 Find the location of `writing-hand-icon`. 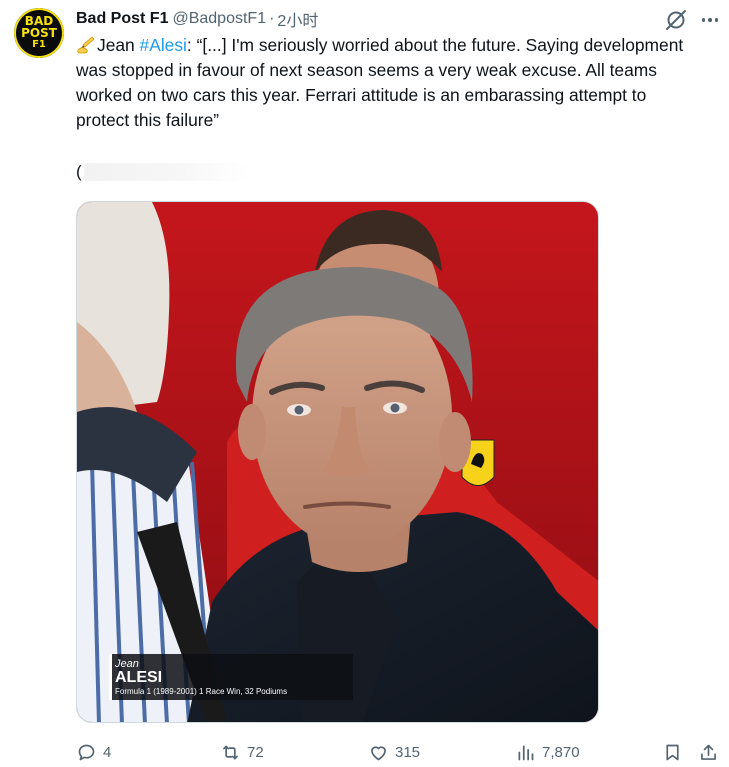

writing-hand-icon is located at coordinates (86, 44).